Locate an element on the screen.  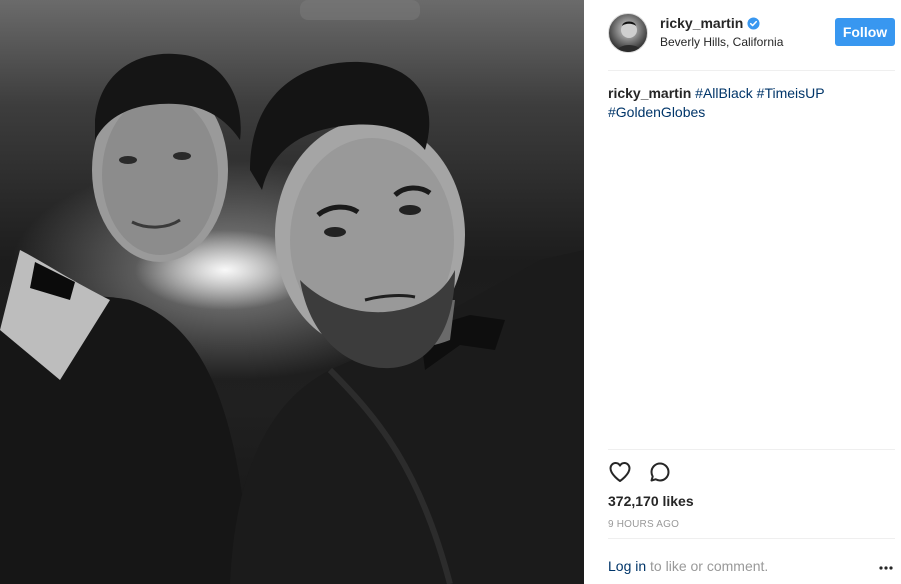
verified-badge-icon is located at coordinates (753, 23).